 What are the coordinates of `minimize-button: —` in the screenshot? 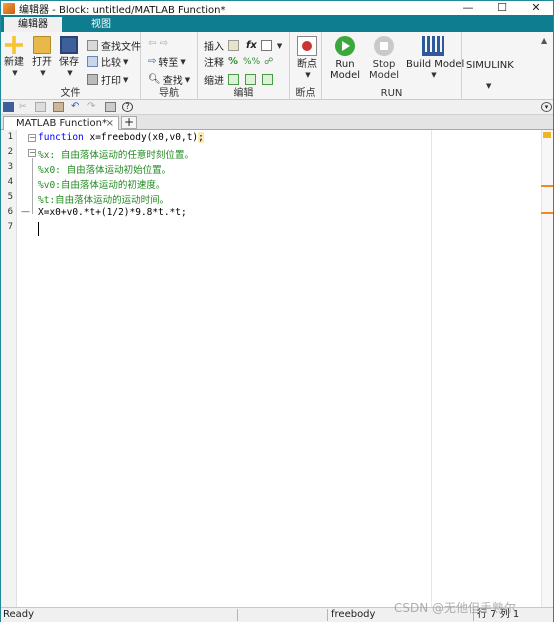 It's located at (468, 8).